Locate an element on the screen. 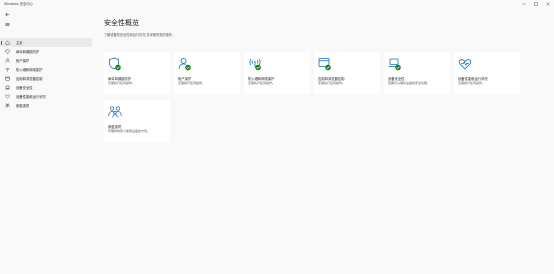 This screenshot has height=274, width=554. close-button is located at coordinates (548, 4).